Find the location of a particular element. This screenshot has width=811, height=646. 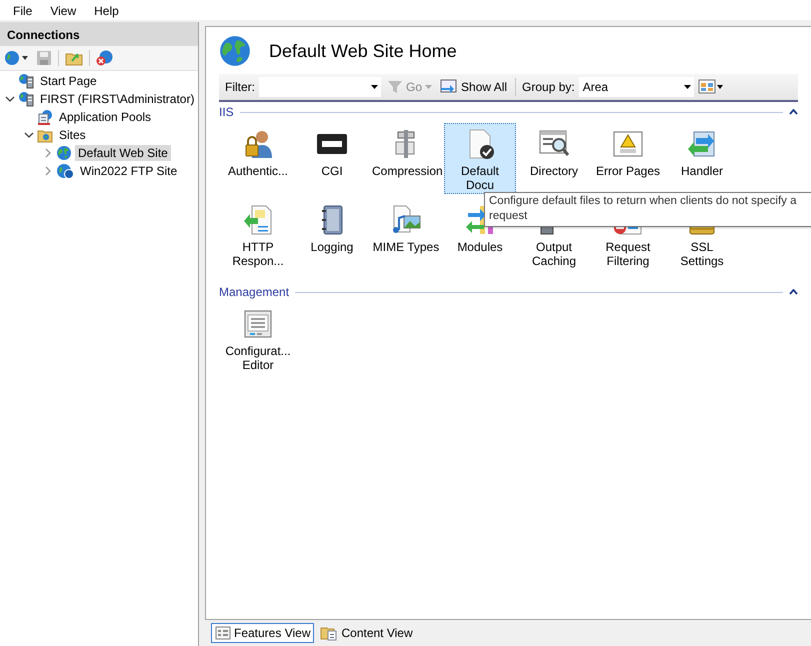

filter-label: Filter: is located at coordinates (240, 87).